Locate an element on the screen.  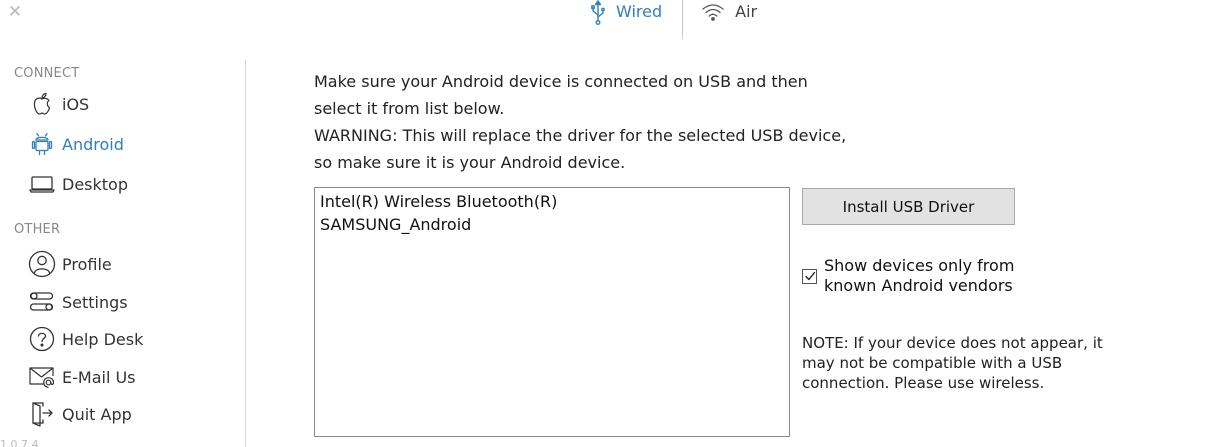
sidebar-item-label: Android is located at coordinates (93, 144).